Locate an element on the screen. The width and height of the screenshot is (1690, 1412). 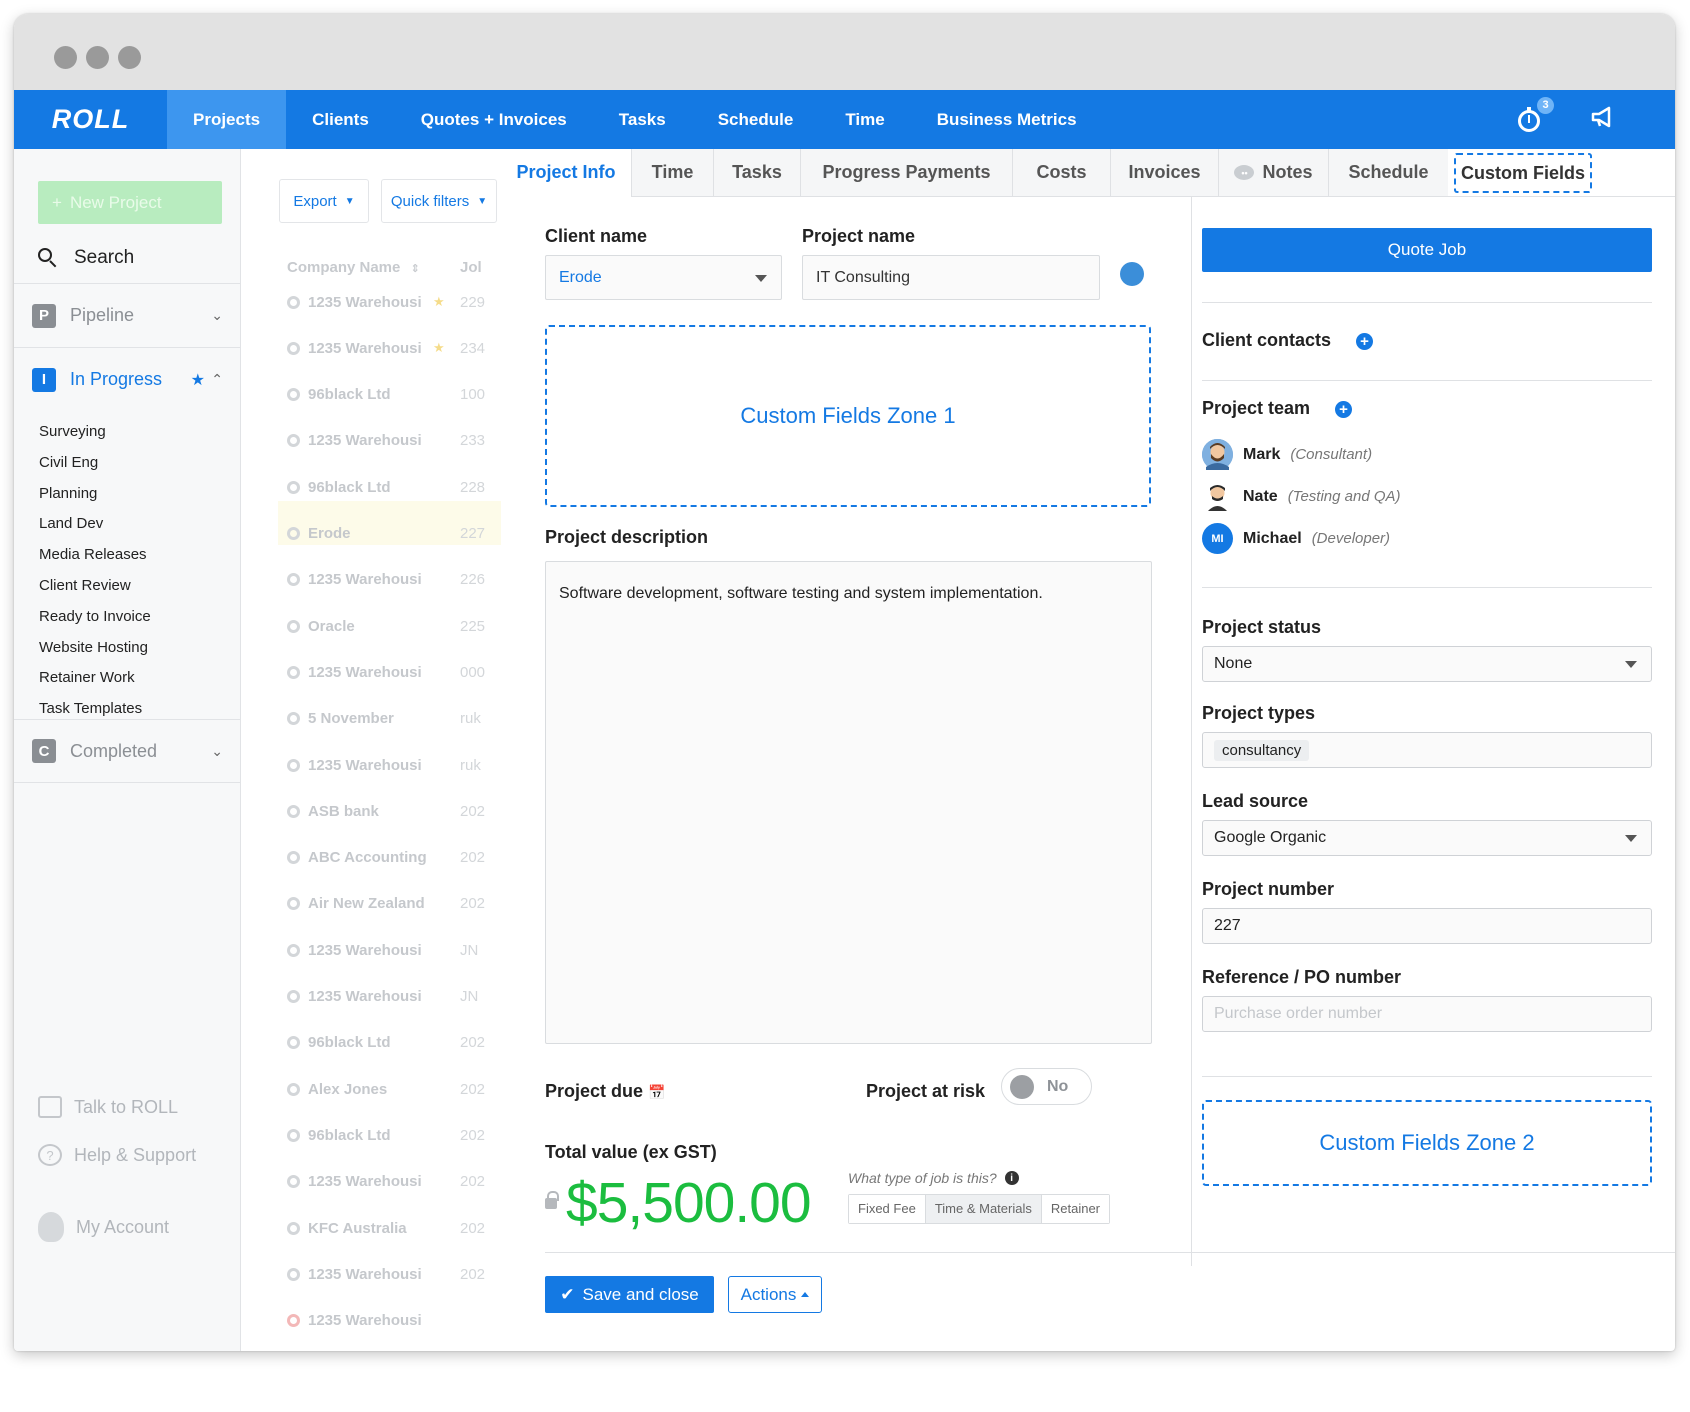
reference-po-input: Purchase order number is located at coordinates (1427, 1014).